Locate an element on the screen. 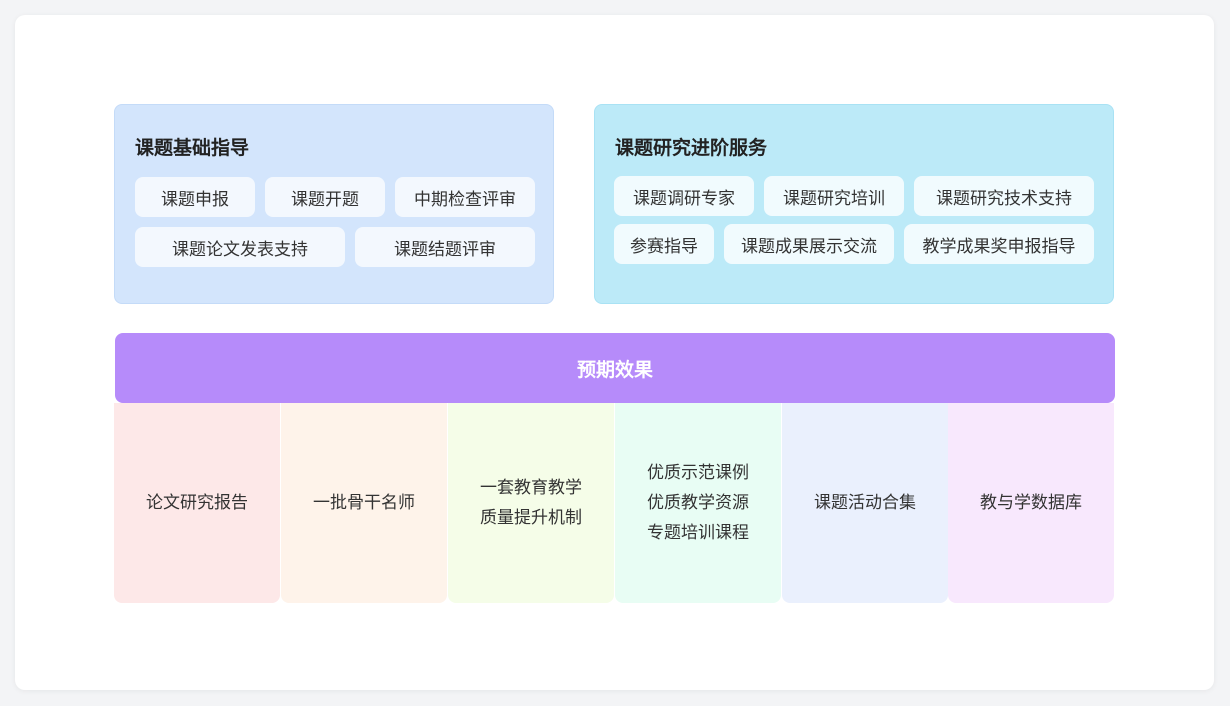 The image size is (1230, 706). outcome-line: 专题培训课程 is located at coordinates (698, 533).